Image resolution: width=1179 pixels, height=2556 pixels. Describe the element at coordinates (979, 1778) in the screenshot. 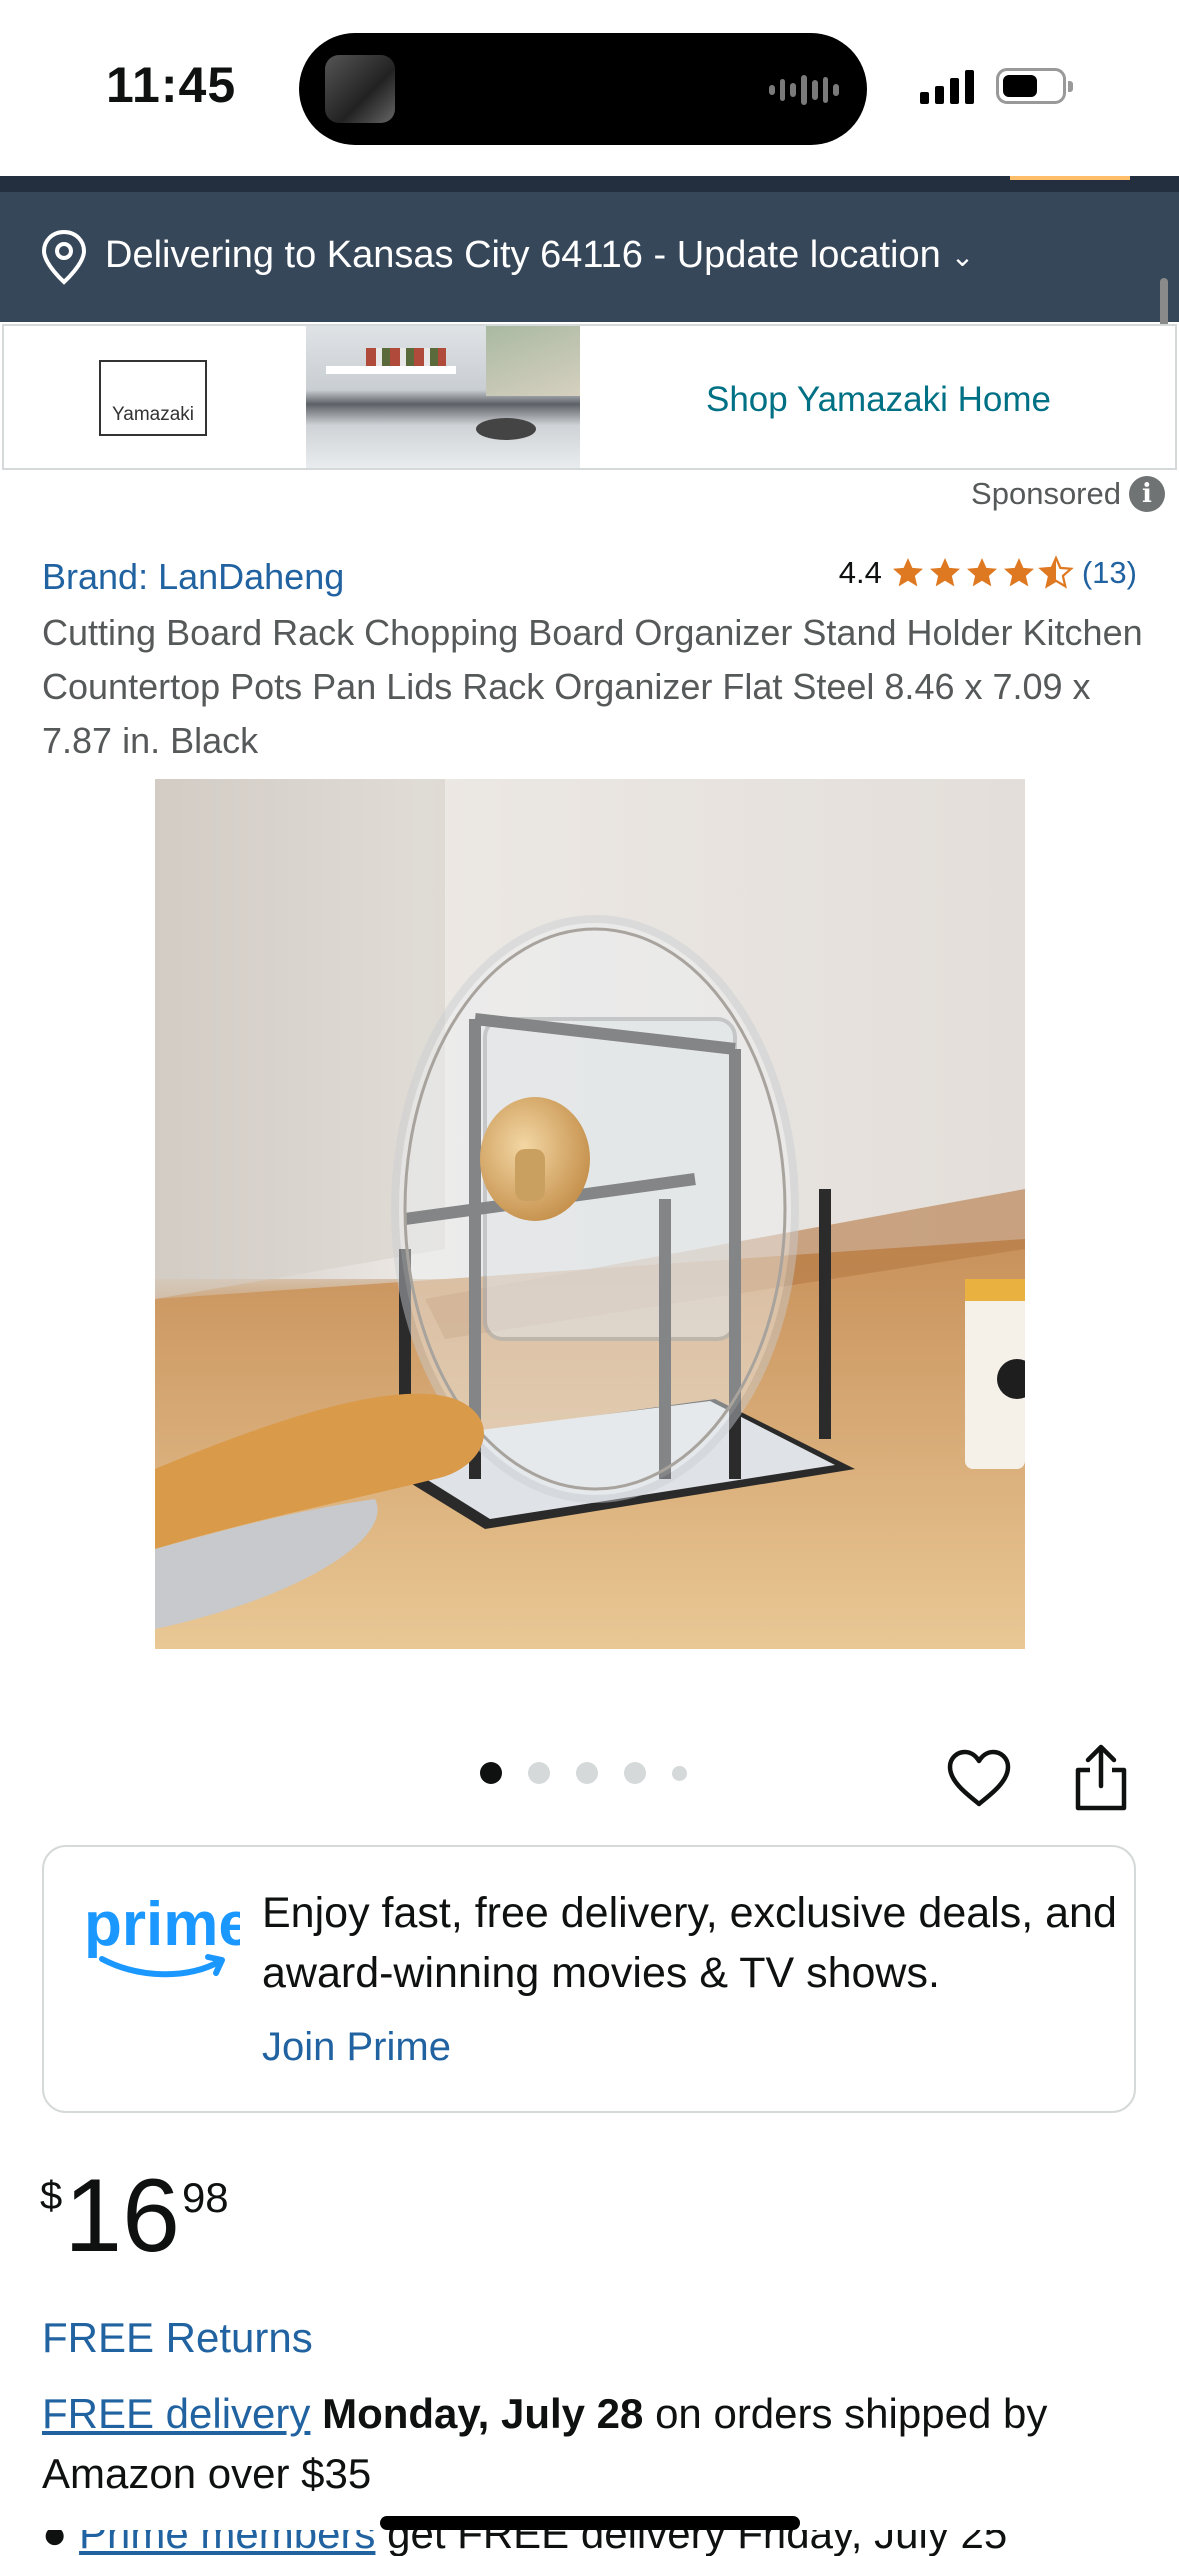

I see `heart-icon` at that location.